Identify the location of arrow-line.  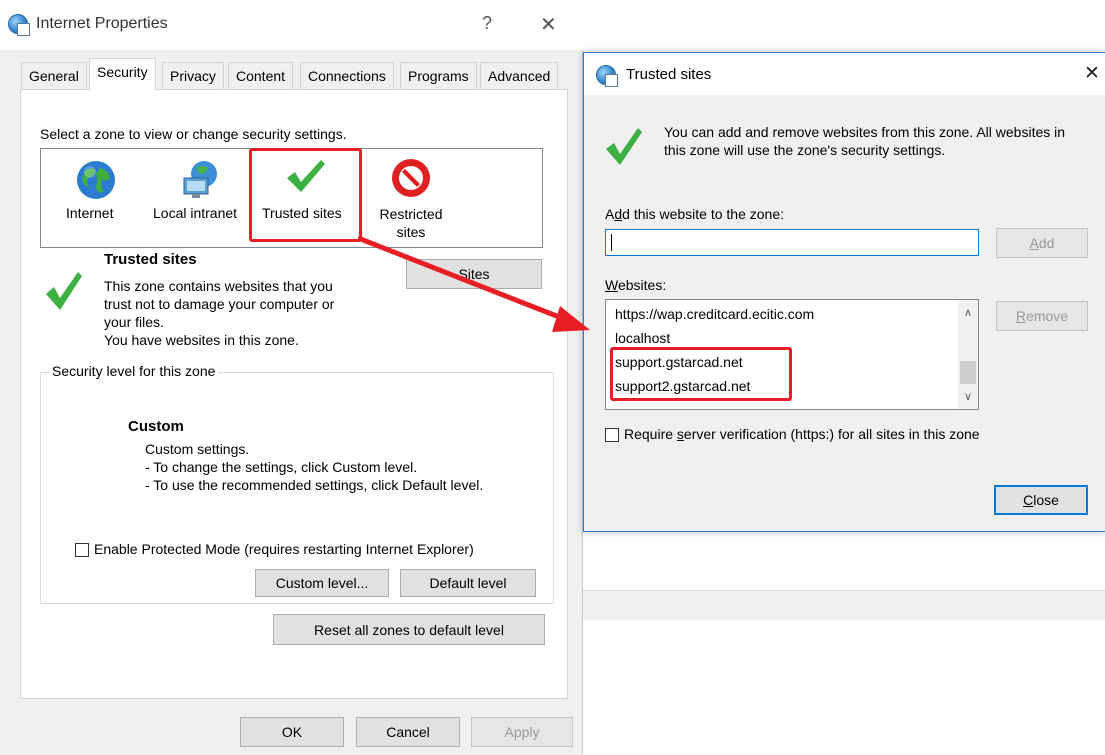
(465, 280).